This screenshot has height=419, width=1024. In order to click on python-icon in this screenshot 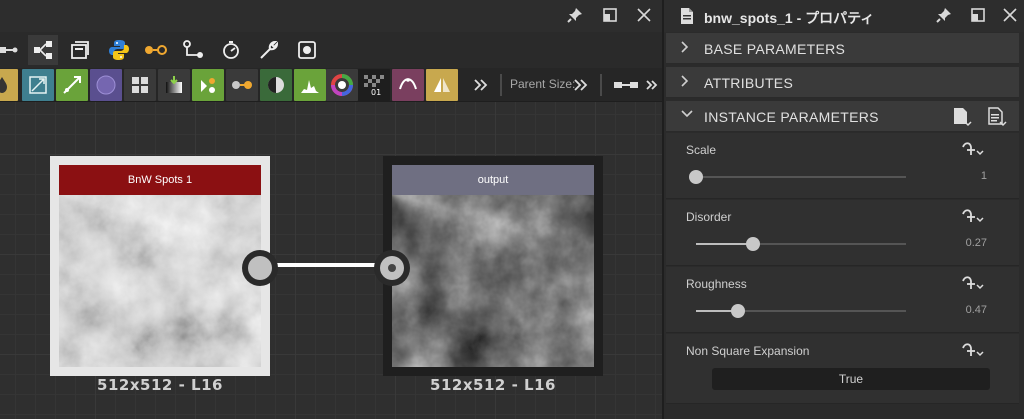, I will do `click(119, 50)`.